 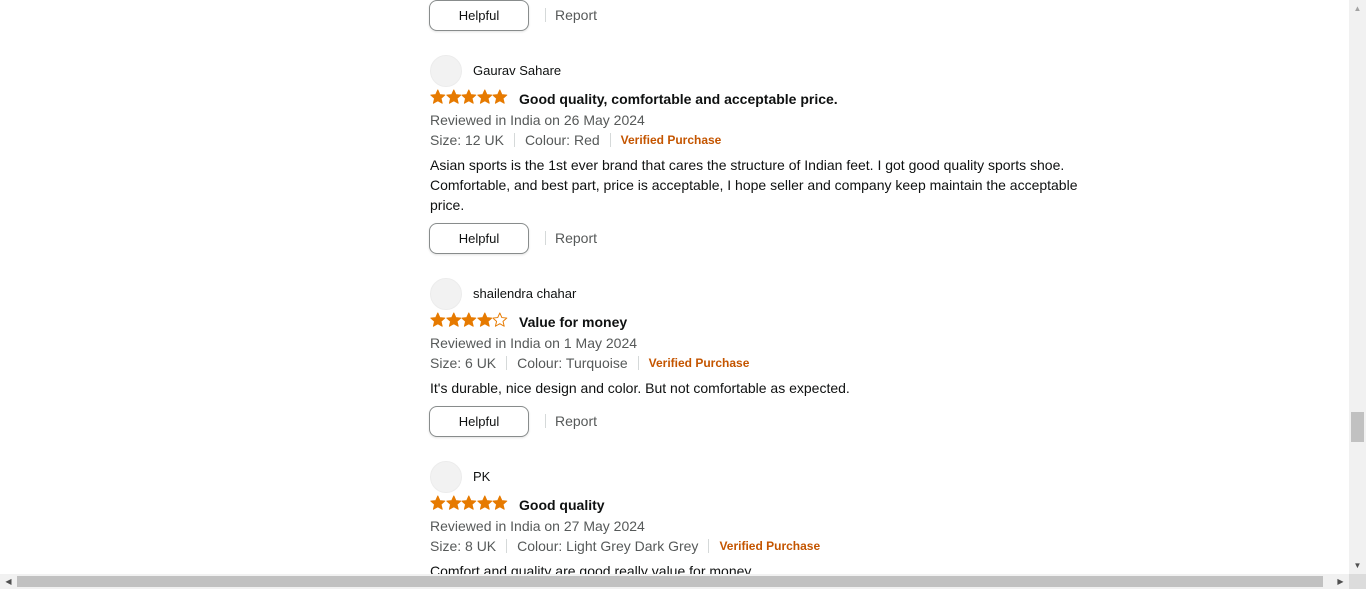 What do you see at coordinates (1357, 565) in the screenshot?
I see `scroll-down-arrow-icon: ▼` at bounding box center [1357, 565].